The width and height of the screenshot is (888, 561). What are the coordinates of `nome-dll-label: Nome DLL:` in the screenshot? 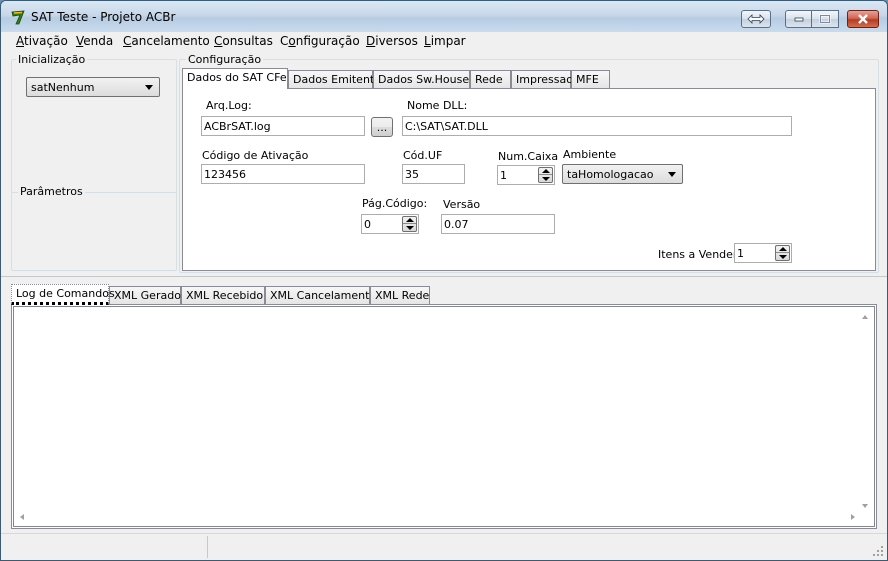 It's located at (437, 105).